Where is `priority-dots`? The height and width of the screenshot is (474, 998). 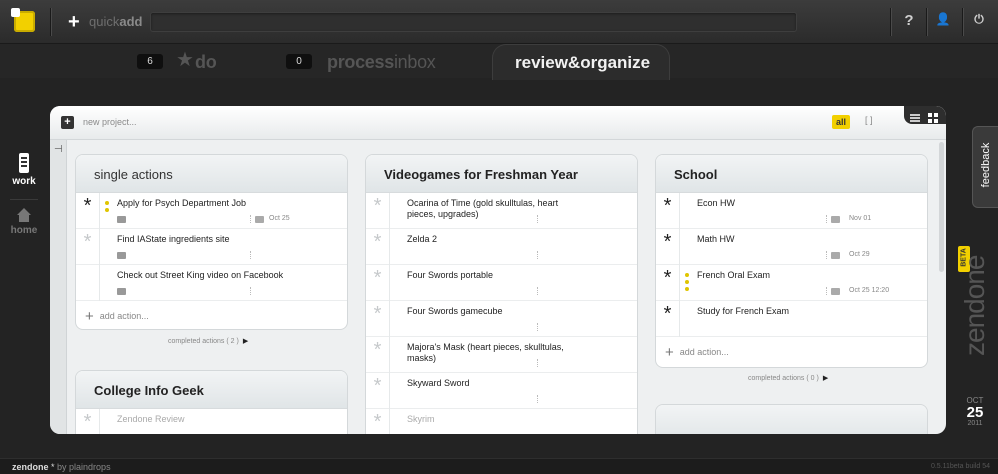 priority-dots is located at coordinates (107, 208).